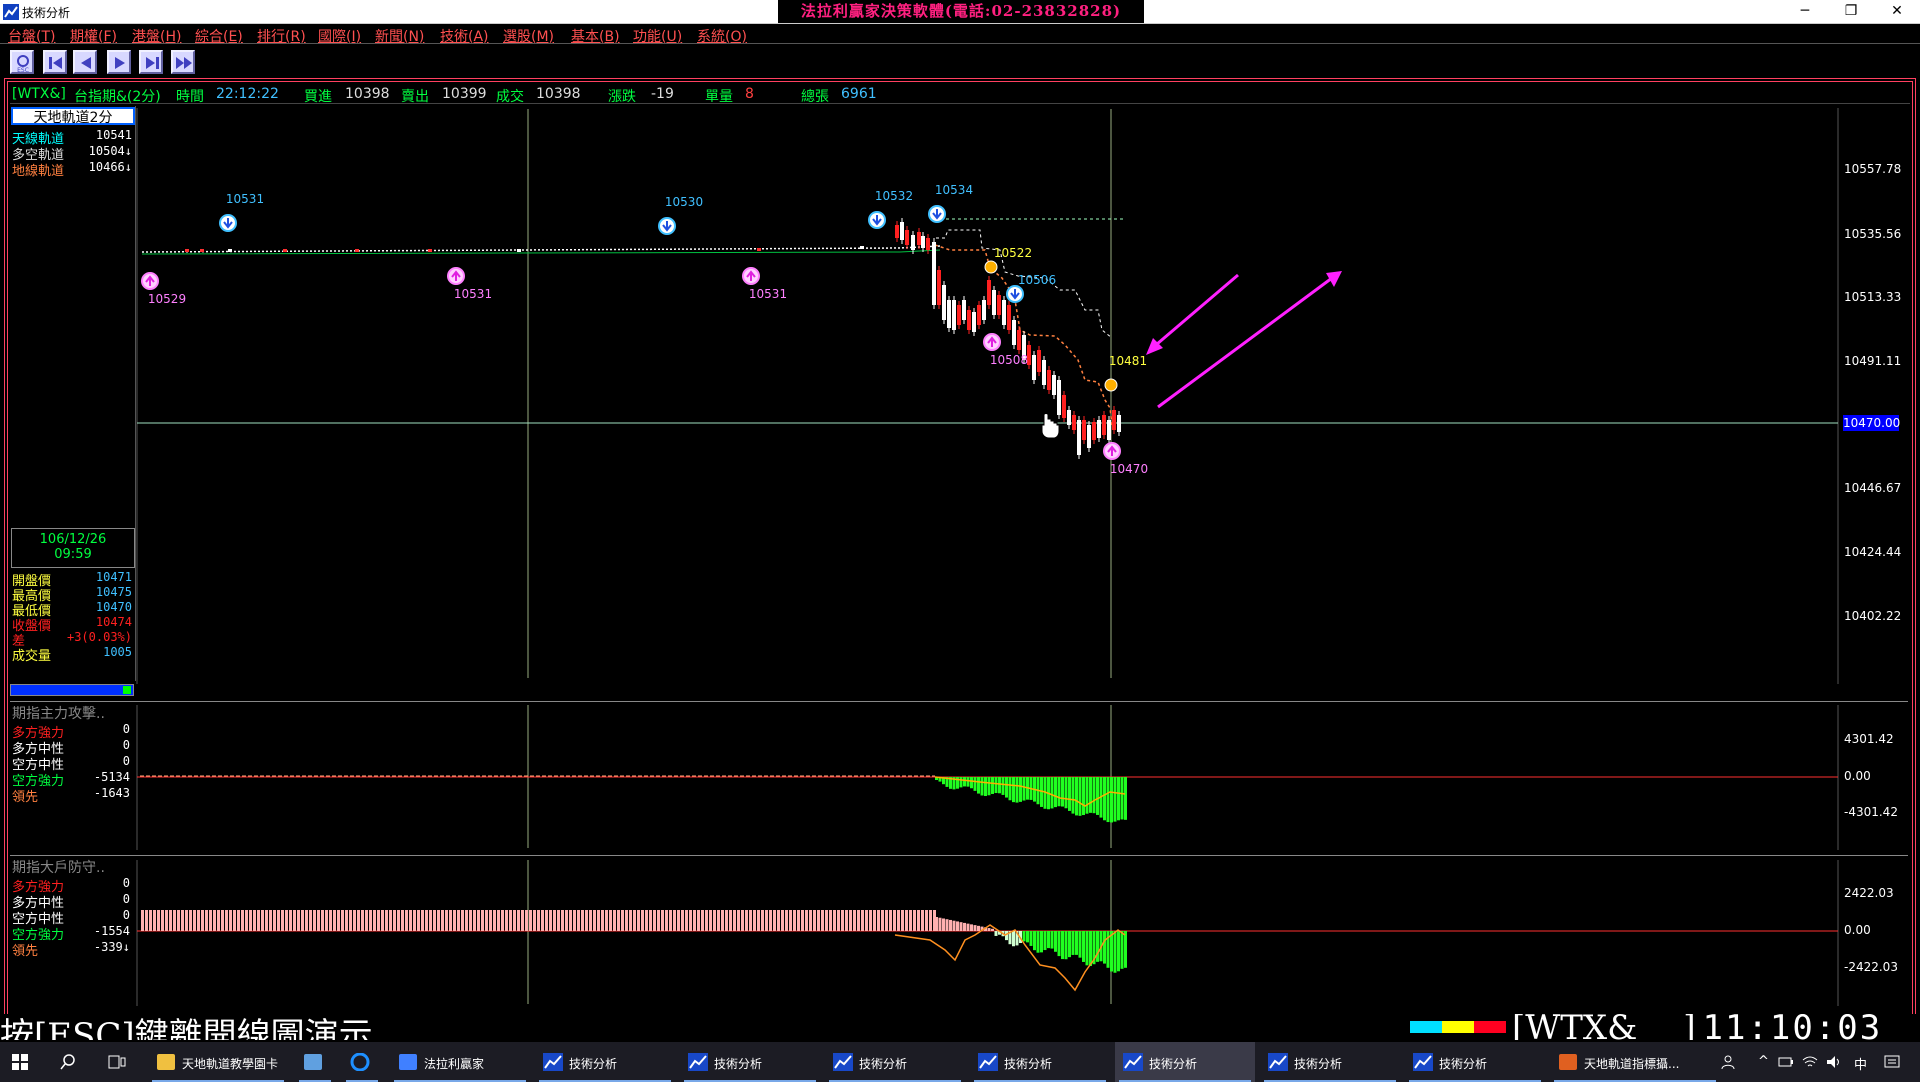 The height and width of the screenshot is (1082, 1920). Describe the element at coordinates (1872, 423) in the screenshot. I see `current-price-tag: 10470.00` at that location.